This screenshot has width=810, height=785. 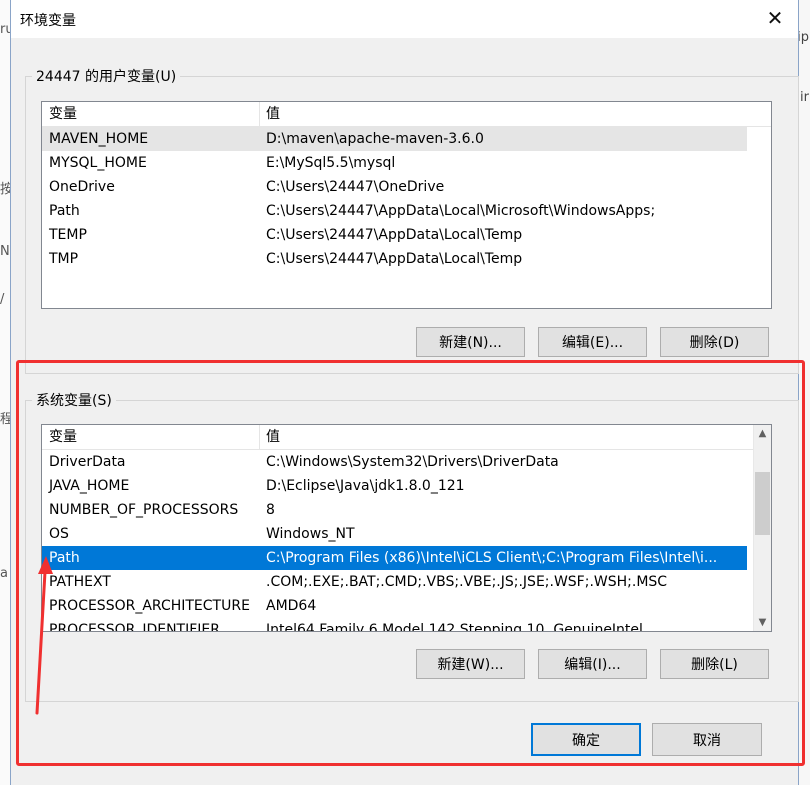 I want to click on variable-name: OneDrive, so click(x=82, y=187).